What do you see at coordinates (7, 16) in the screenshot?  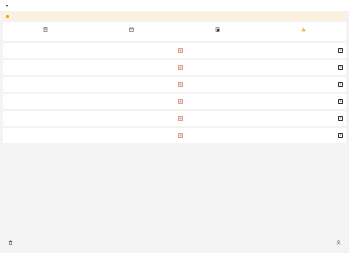 I see `warning-icon` at bounding box center [7, 16].